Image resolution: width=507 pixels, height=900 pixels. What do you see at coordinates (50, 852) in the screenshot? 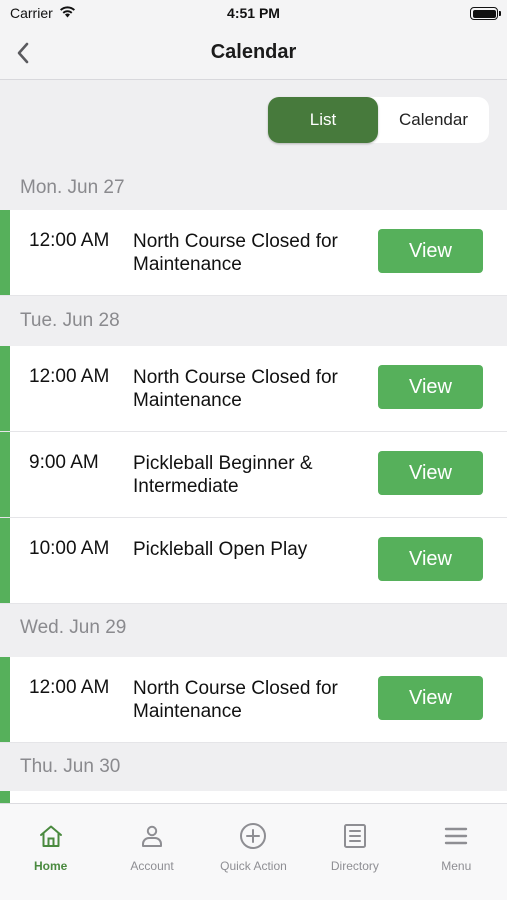
I see `tab-home: Home` at bounding box center [50, 852].